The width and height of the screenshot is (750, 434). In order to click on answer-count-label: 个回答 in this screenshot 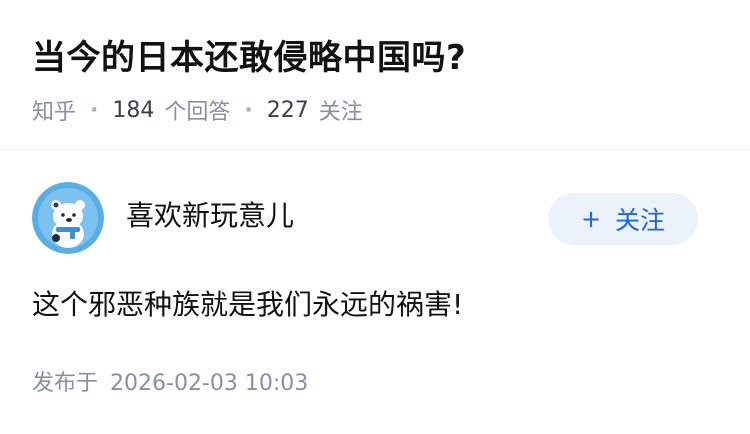, I will do `click(197, 110)`.